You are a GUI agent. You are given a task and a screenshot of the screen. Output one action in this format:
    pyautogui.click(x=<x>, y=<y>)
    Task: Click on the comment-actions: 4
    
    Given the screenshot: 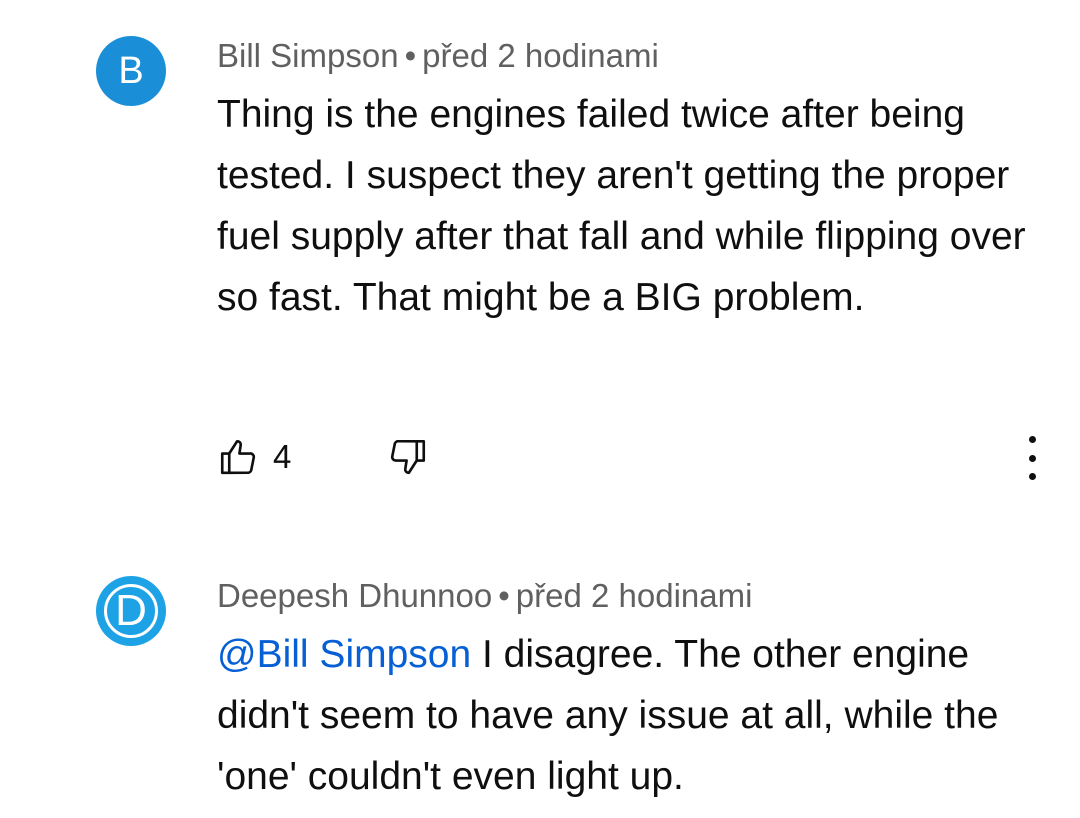 What is the action you would take?
    pyautogui.click(x=632, y=457)
    